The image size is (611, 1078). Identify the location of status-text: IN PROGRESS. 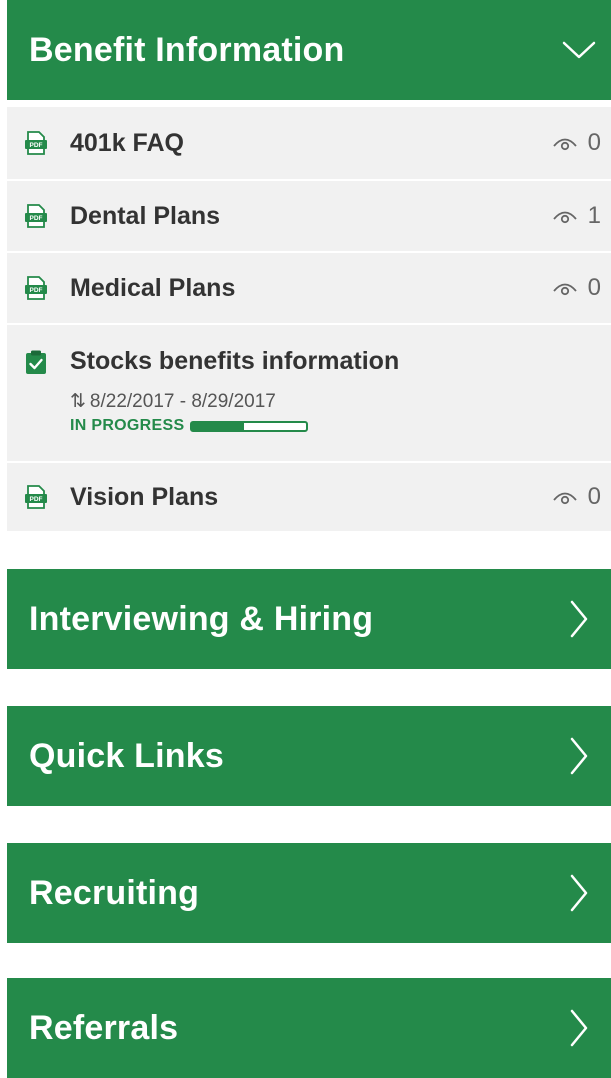
(127, 425).